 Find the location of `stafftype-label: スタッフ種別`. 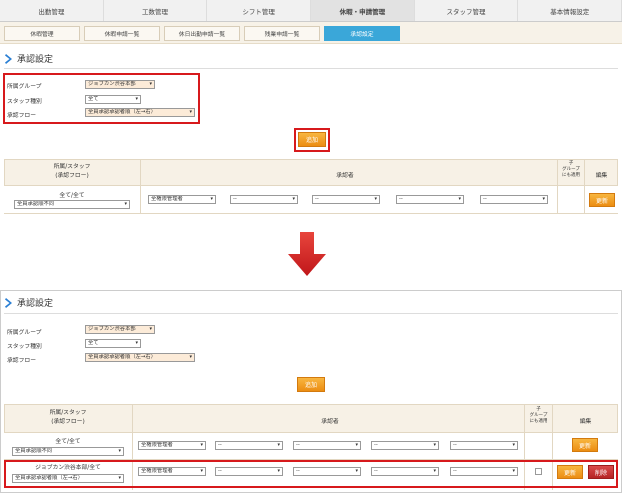

stafftype-label: スタッフ種別 is located at coordinates (24, 347).